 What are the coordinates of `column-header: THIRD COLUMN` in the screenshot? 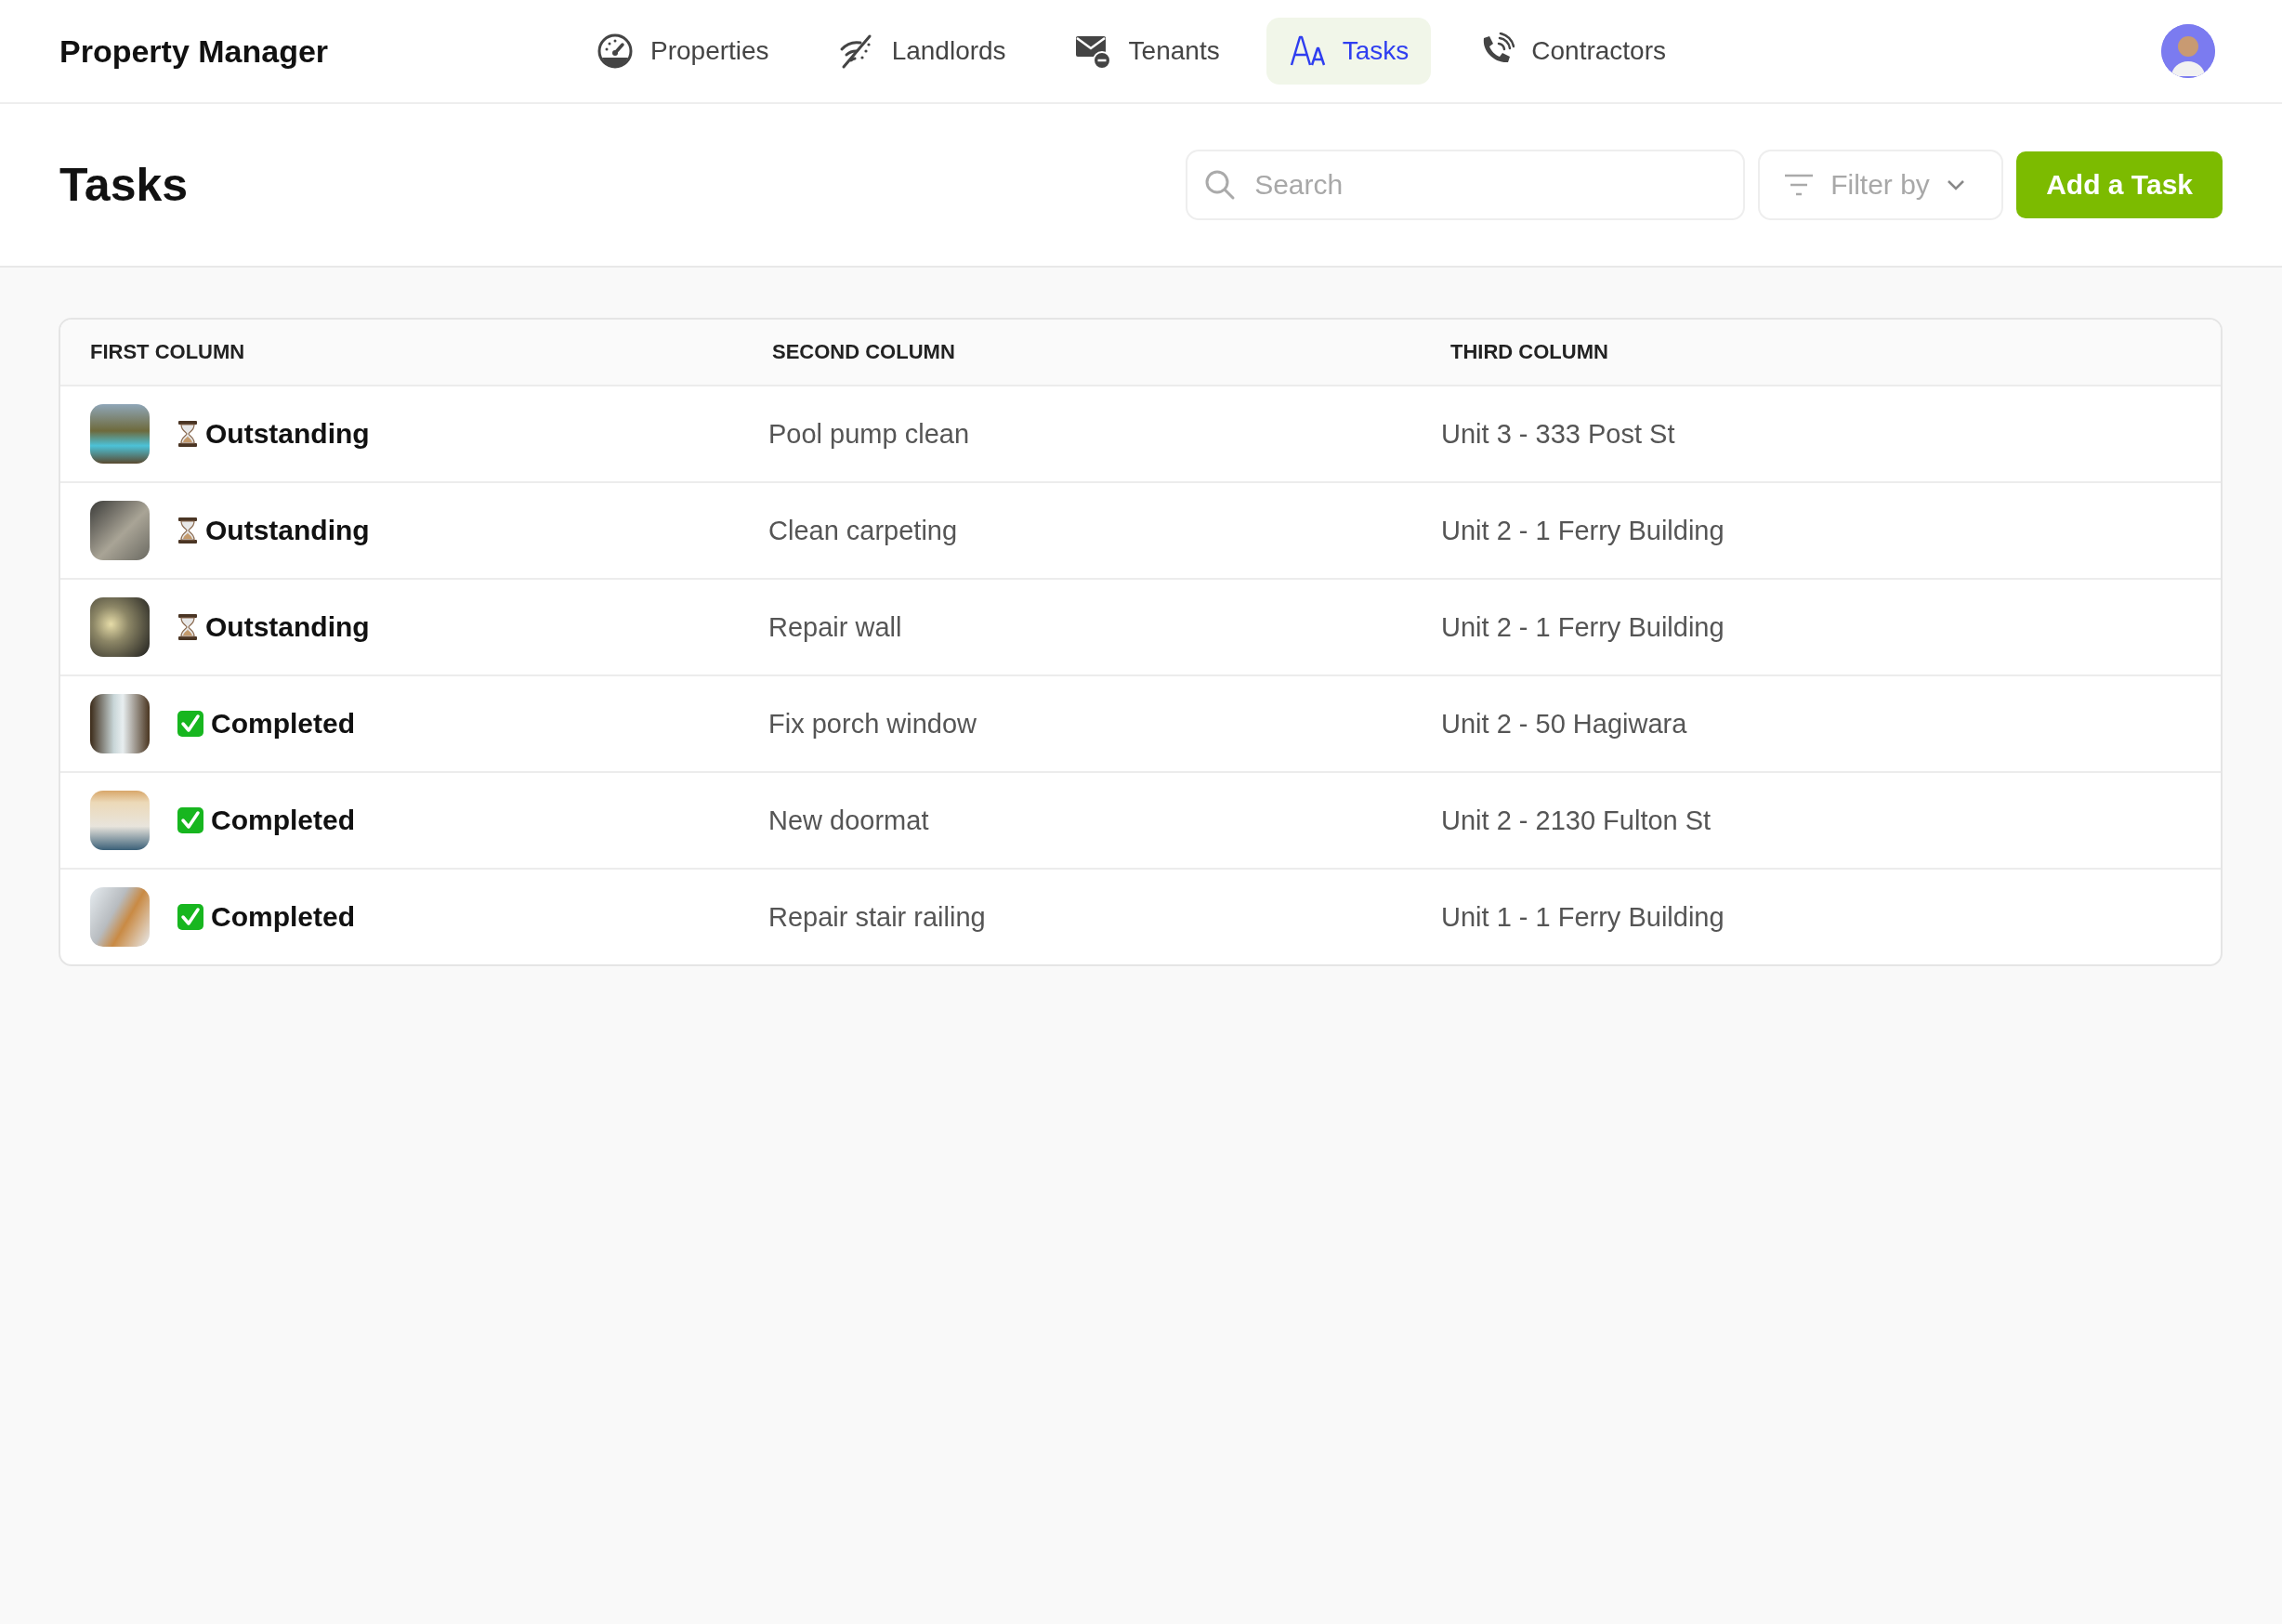 It's located at (1529, 352).